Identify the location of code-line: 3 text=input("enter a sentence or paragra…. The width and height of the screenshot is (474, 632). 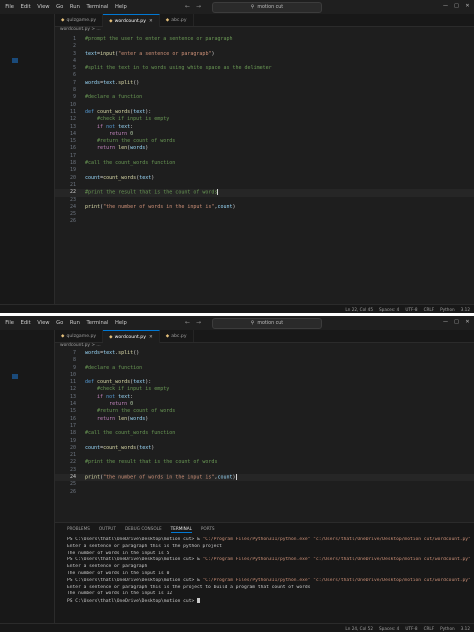
(264, 54).